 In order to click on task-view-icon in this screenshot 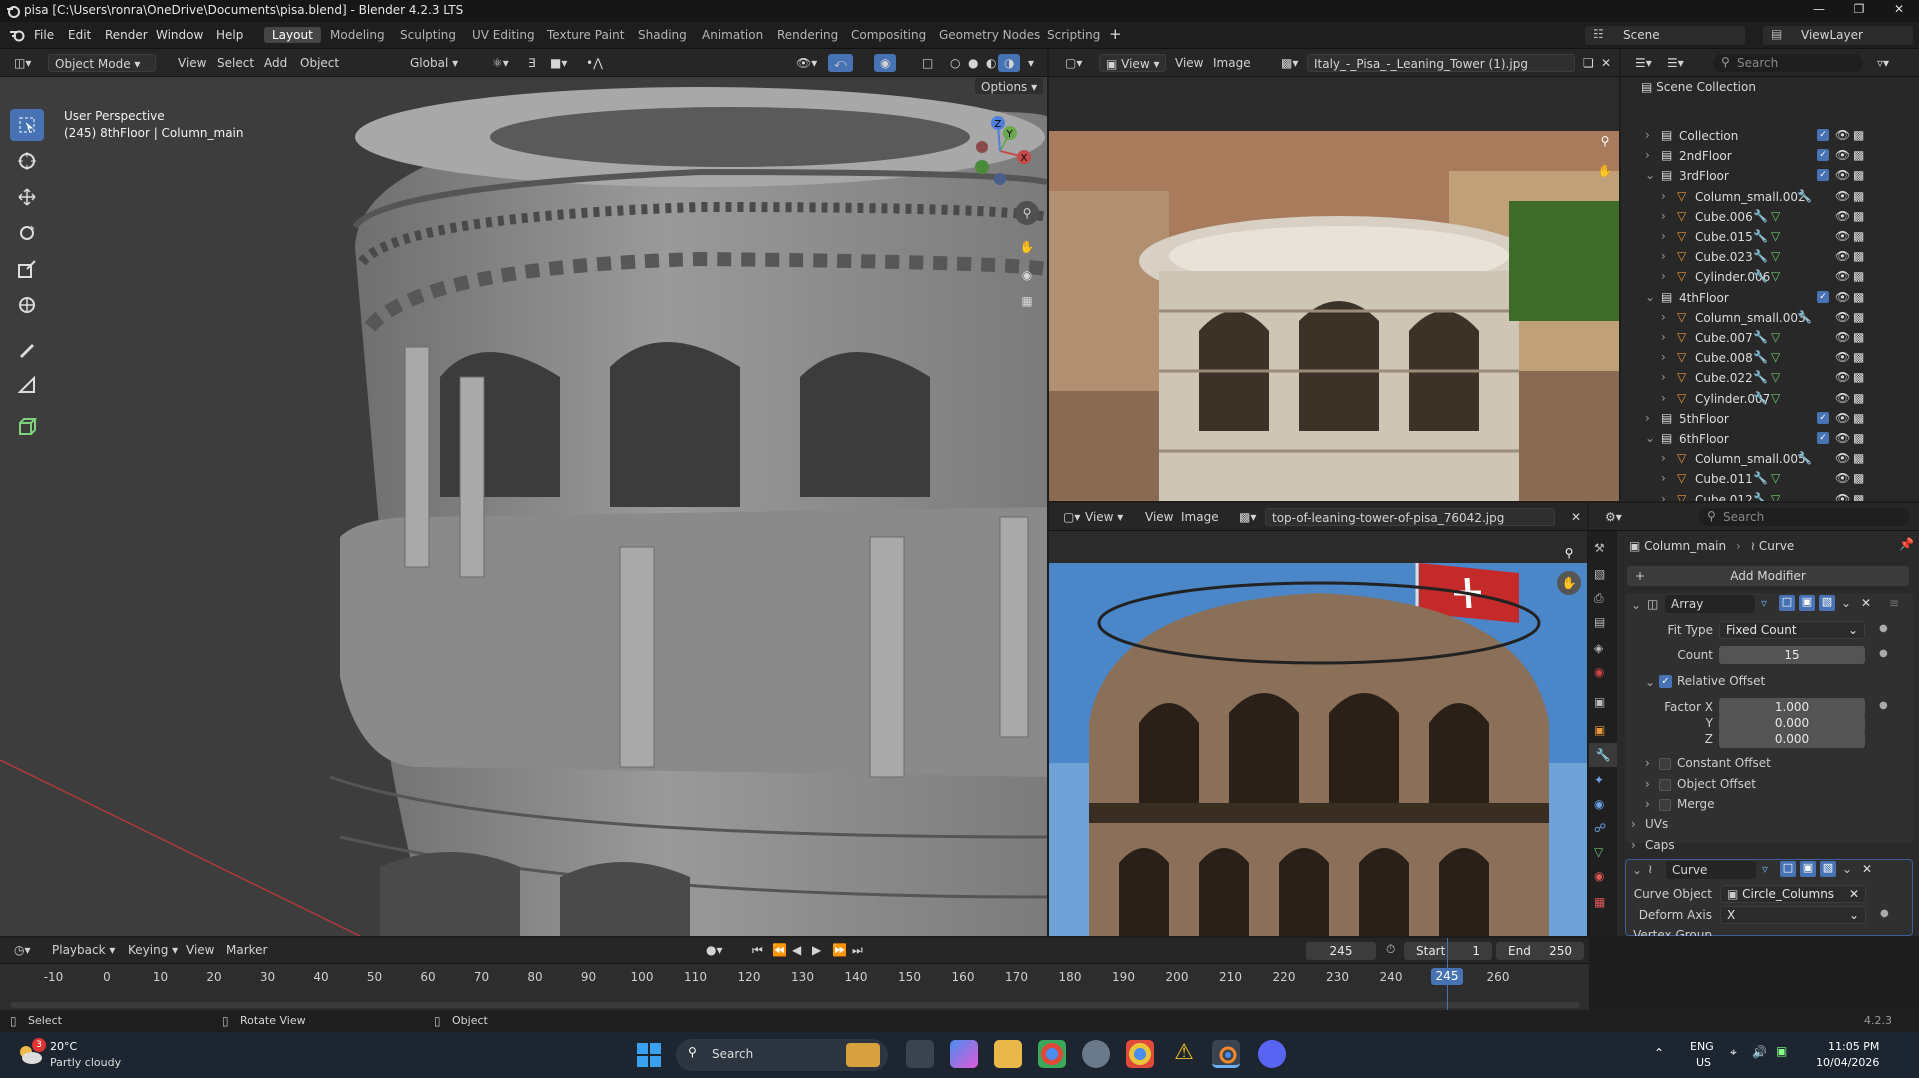, I will do `click(920, 1054)`.